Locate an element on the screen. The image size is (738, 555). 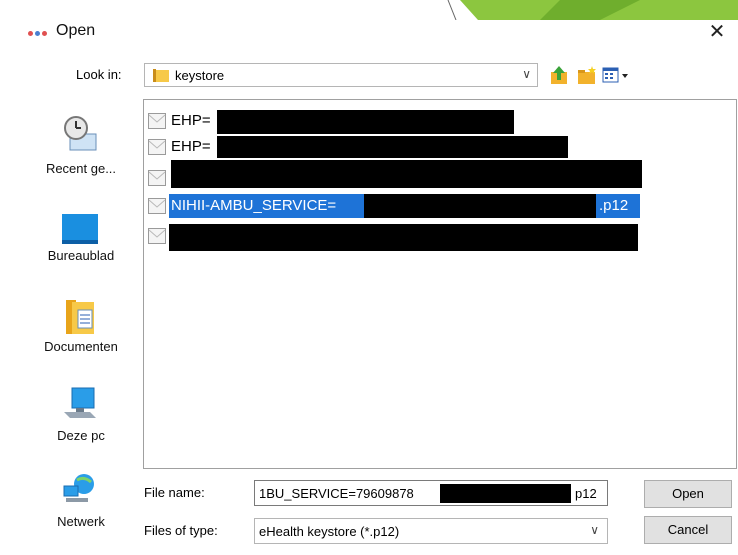
network-icon is located at coordinates (78, 488).